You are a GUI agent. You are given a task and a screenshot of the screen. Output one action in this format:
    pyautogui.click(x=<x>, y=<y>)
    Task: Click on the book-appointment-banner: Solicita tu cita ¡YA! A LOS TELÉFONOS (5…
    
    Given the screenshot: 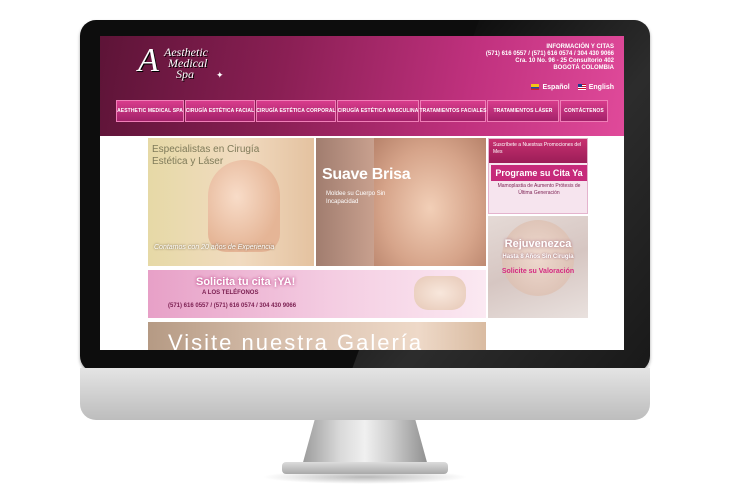 What is the action you would take?
    pyautogui.click(x=317, y=294)
    